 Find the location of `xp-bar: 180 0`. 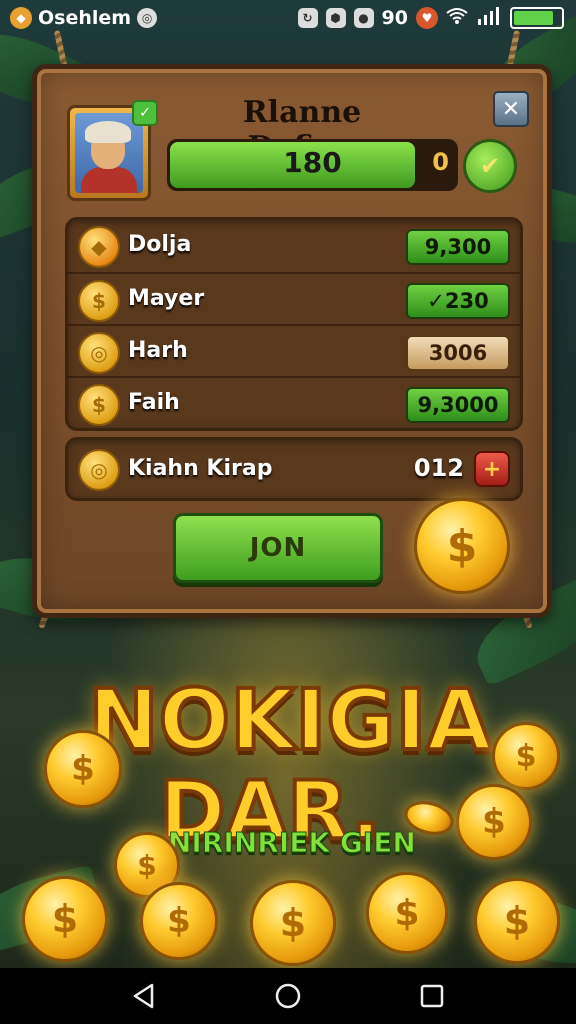

xp-bar: 180 0 is located at coordinates (312, 165).